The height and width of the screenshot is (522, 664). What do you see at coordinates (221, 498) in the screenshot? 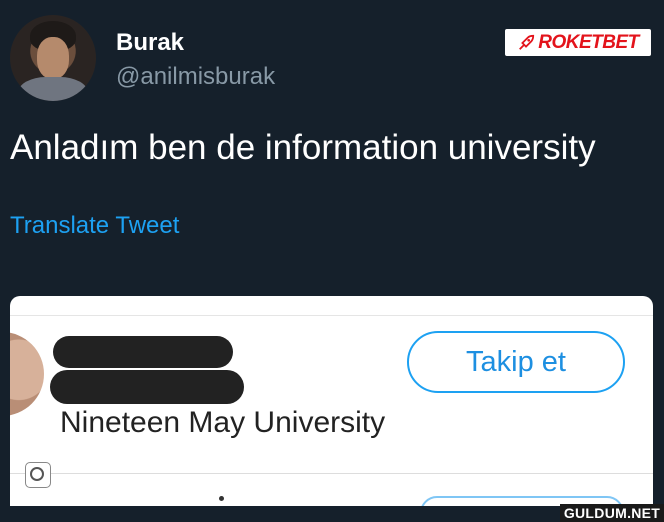
I see `card-dot` at bounding box center [221, 498].